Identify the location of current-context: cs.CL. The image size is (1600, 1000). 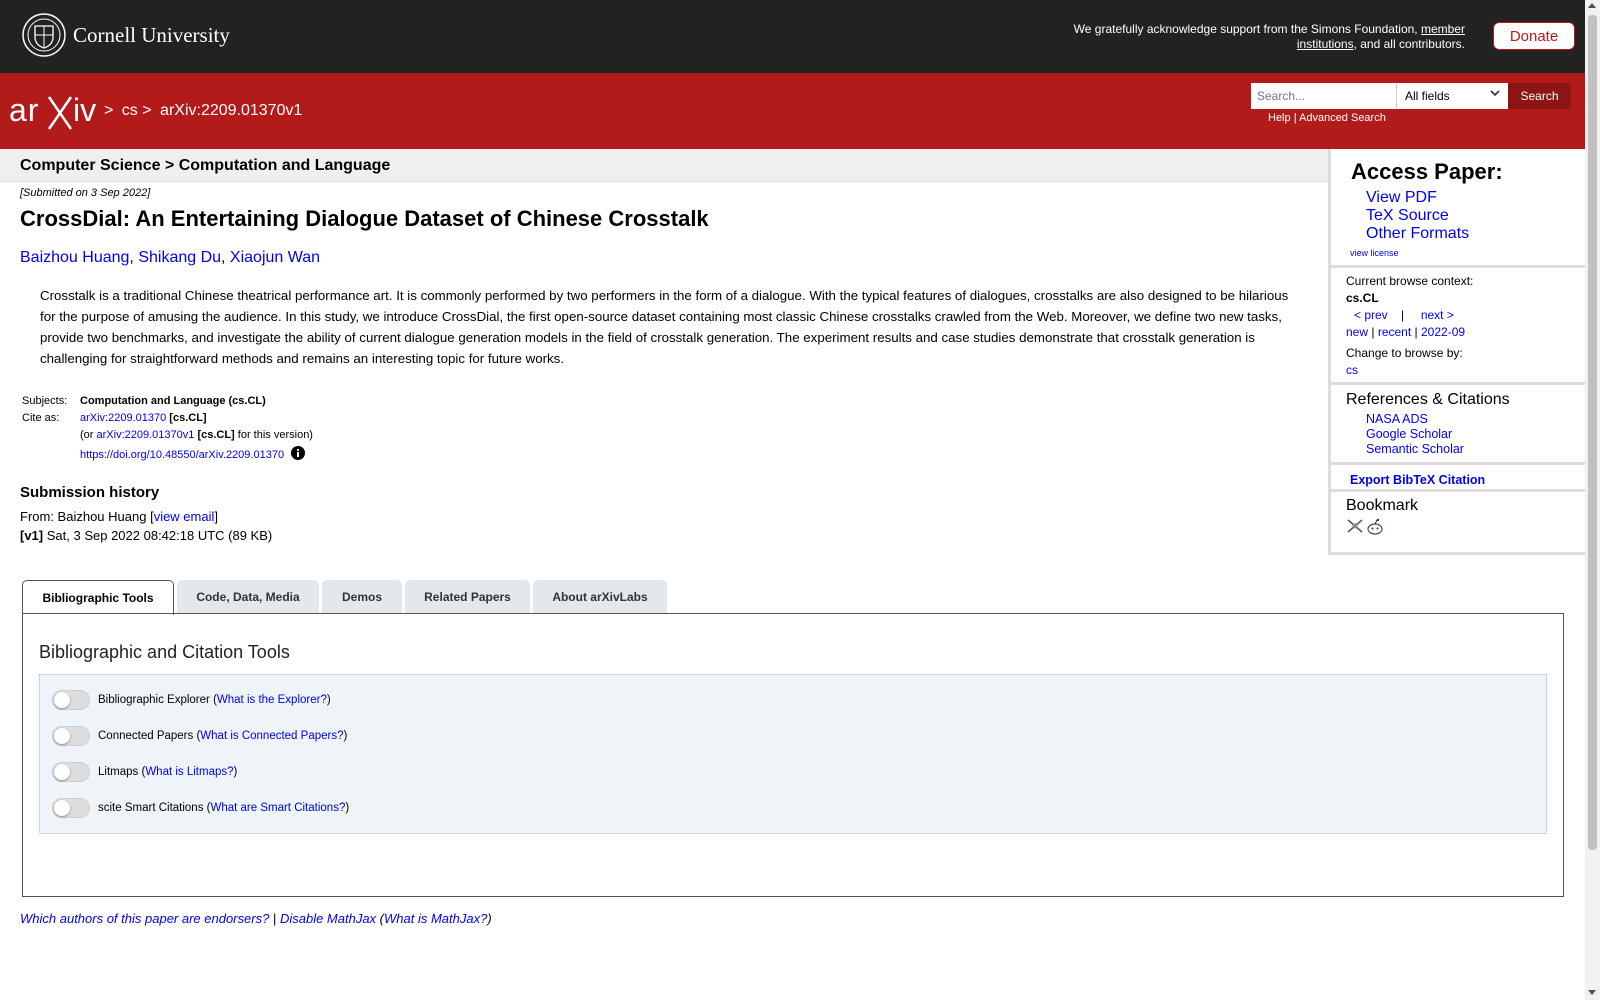
(1362, 298).